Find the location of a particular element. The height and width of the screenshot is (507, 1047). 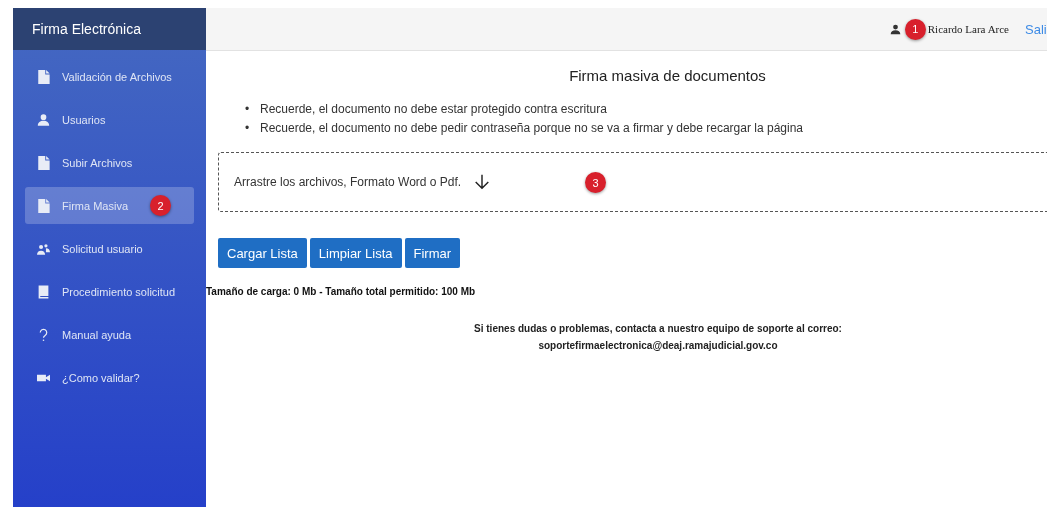

number-badge: 1 is located at coordinates (915, 29).